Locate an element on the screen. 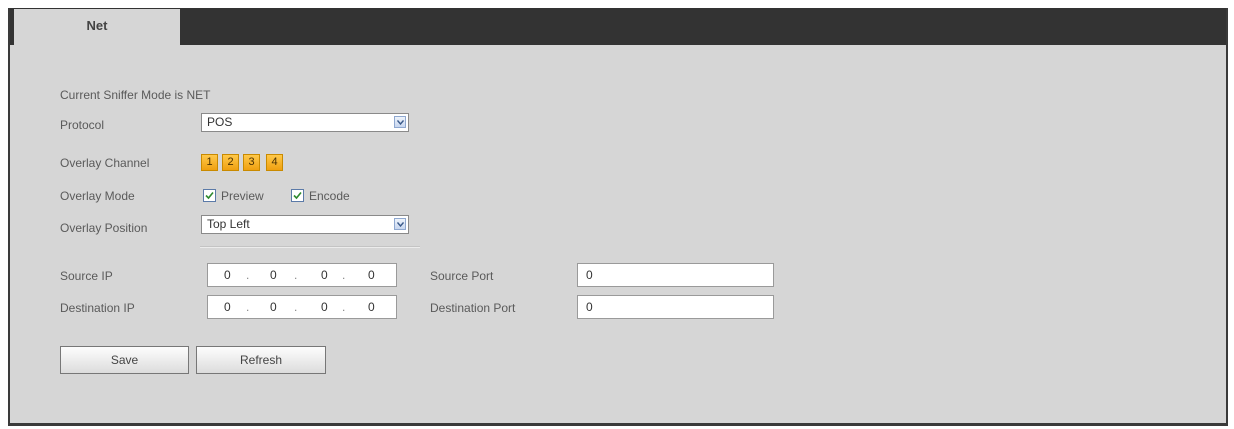  encode-label: Encode is located at coordinates (329, 196).